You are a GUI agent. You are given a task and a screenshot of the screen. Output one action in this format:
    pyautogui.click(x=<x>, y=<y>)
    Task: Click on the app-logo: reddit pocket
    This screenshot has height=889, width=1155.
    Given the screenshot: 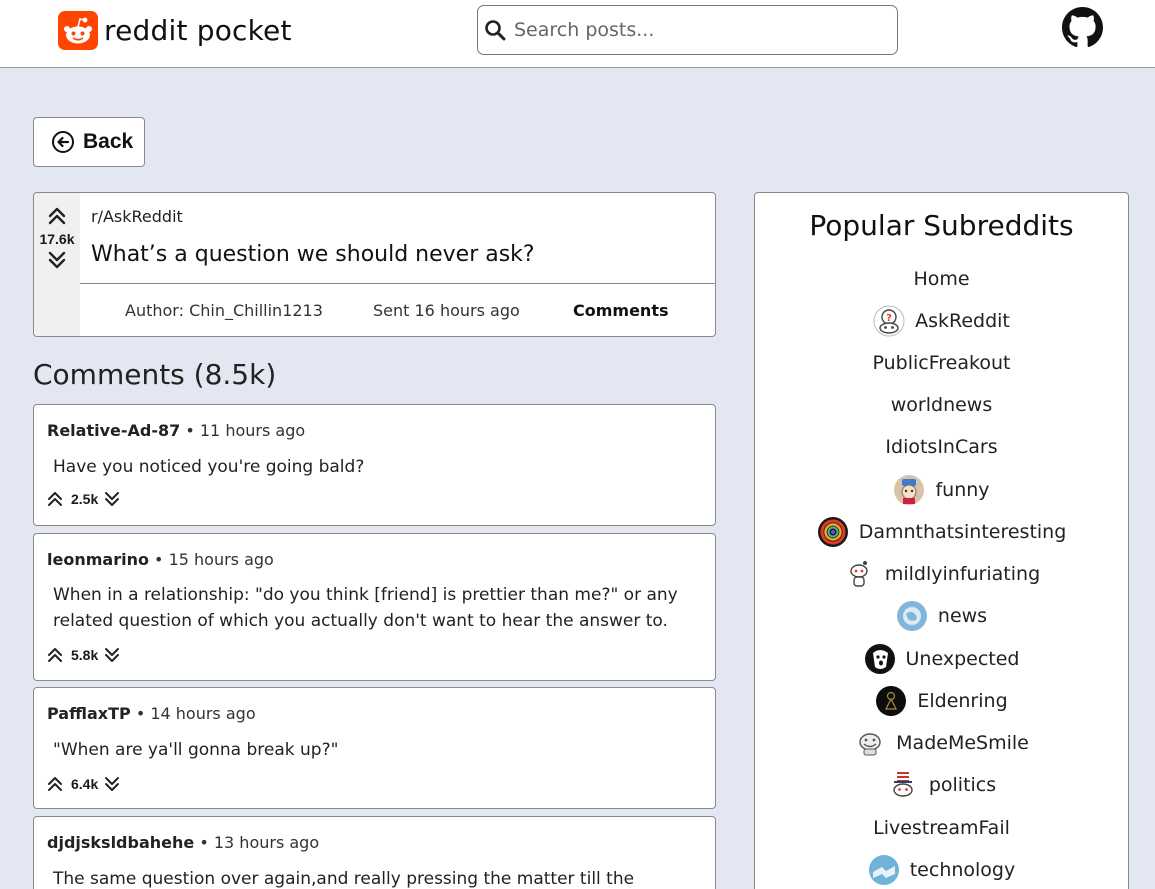 What is the action you would take?
    pyautogui.click(x=175, y=30)
    